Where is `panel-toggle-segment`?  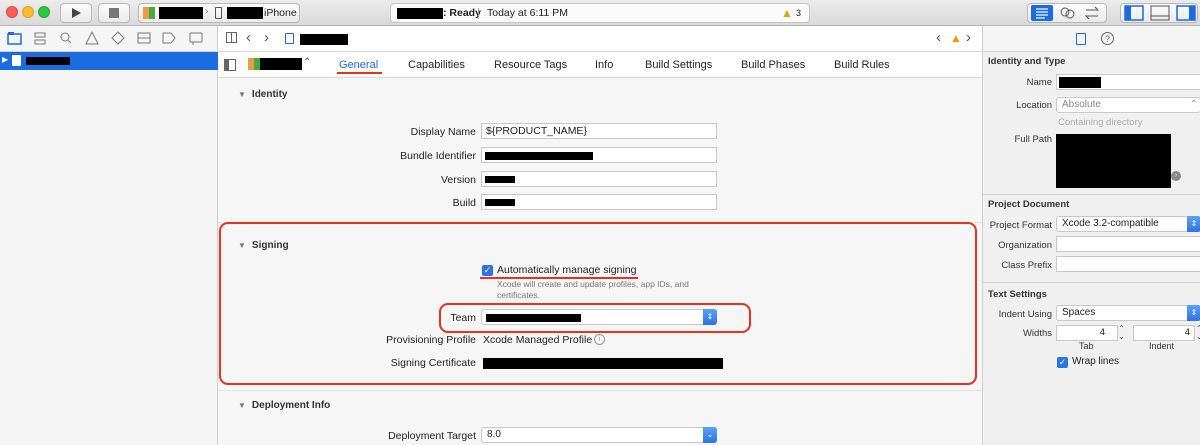 panel-toggle-segment is located at coordinates (1159, 13).